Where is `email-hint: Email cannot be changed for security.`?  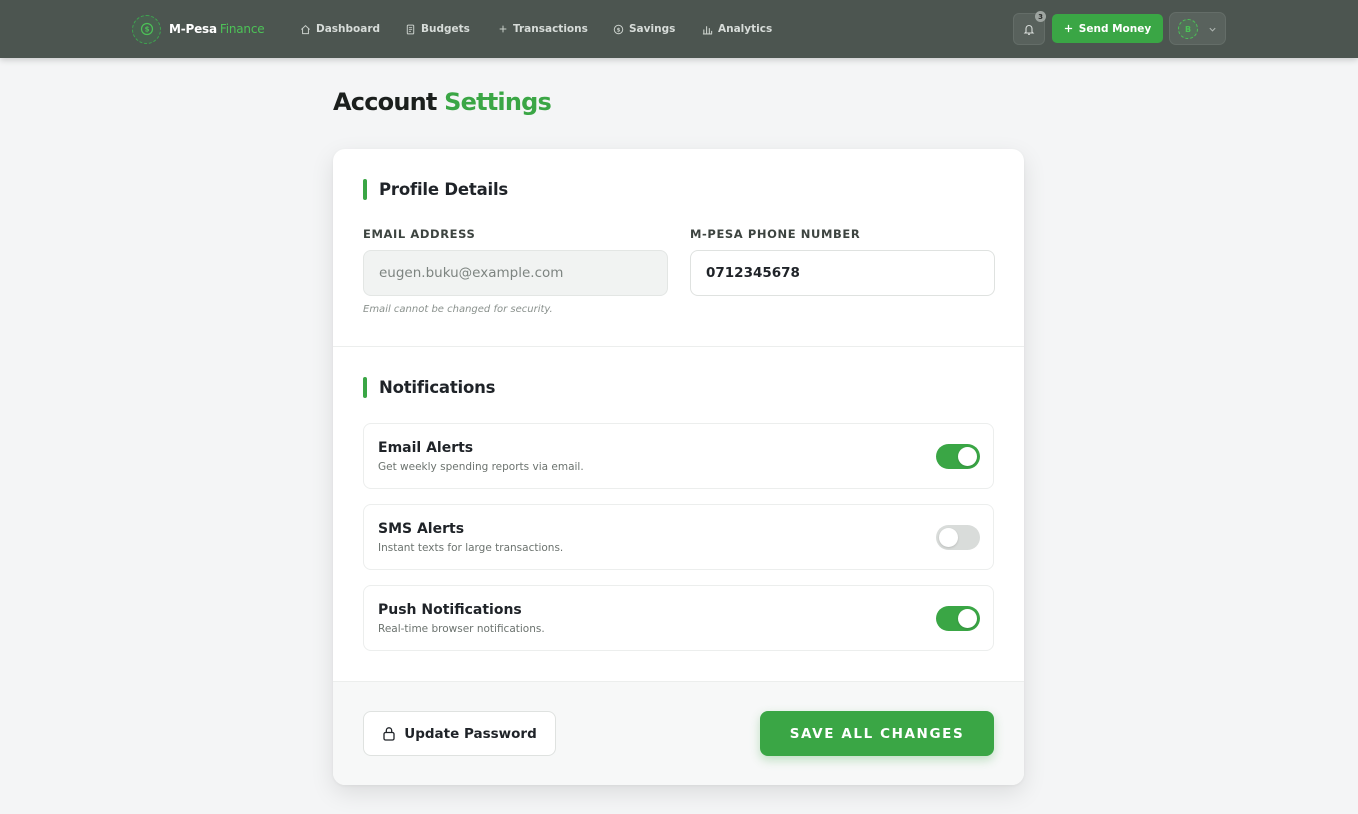 email-hint: Email cannot be changed for security. is located at coordinates (458, 309).